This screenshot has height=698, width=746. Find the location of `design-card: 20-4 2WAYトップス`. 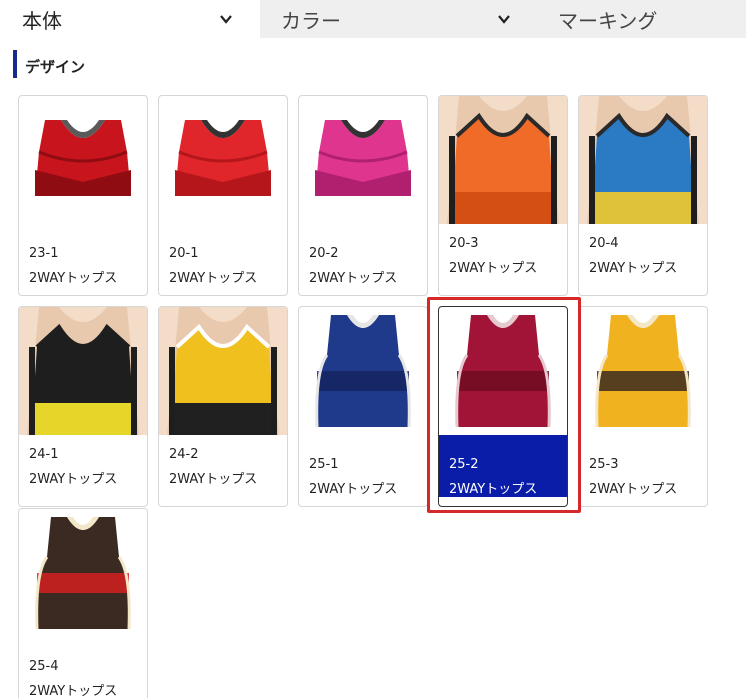

design-card: 20-4 2WAYトップス is located at coordinates (643, 195).